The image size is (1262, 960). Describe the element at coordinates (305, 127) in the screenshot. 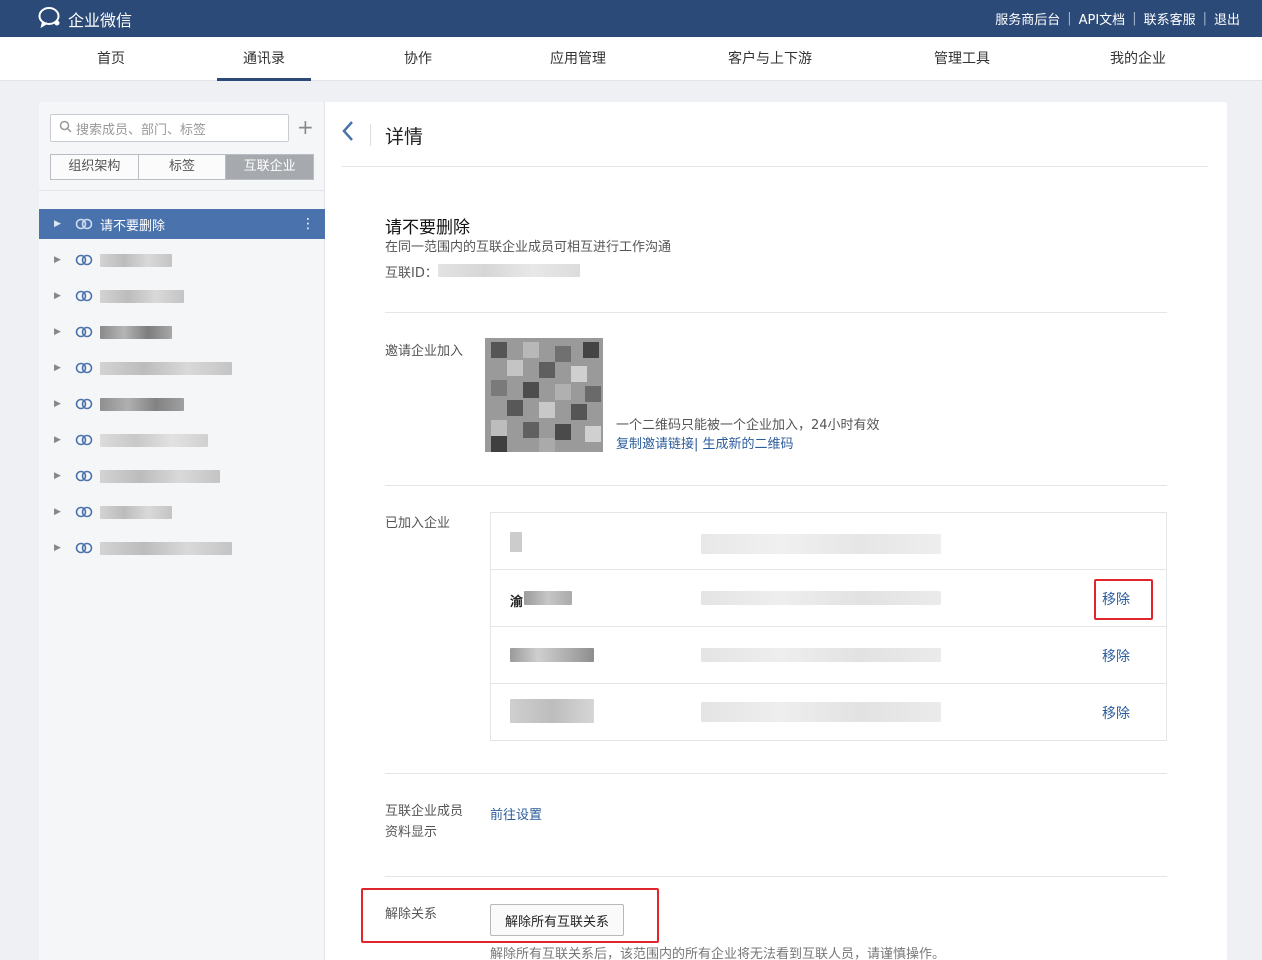

I see `add-icon: +` at that location.